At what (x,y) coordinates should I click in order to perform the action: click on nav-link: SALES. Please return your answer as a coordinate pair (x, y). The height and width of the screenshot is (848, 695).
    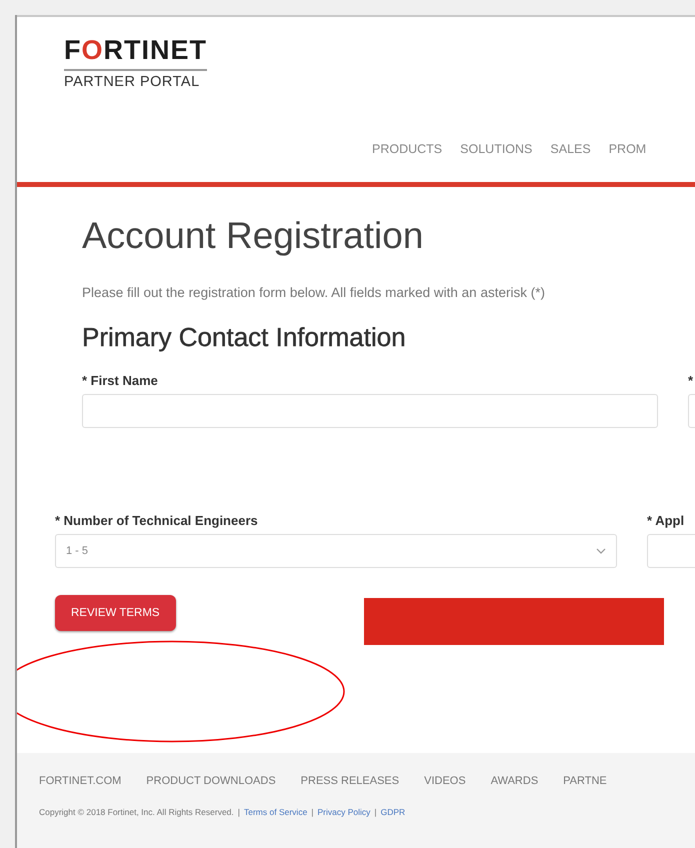
    Looking at the image, I should click on (570, 149).